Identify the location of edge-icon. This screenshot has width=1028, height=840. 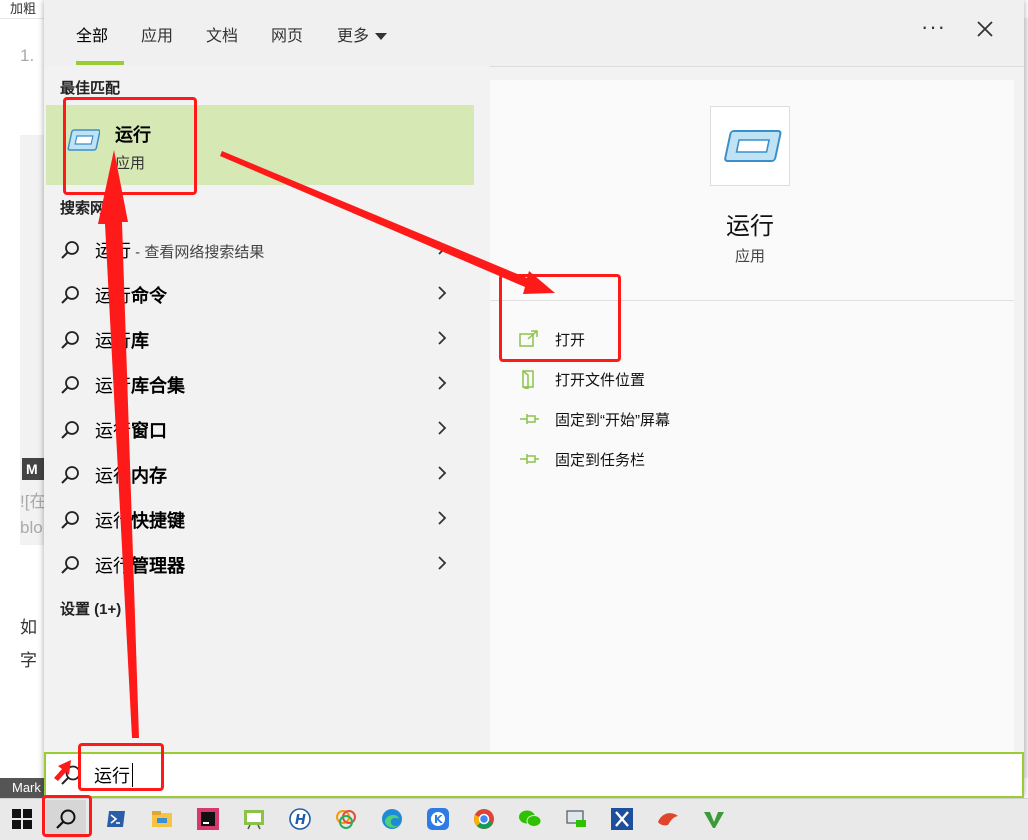
(392, 819).